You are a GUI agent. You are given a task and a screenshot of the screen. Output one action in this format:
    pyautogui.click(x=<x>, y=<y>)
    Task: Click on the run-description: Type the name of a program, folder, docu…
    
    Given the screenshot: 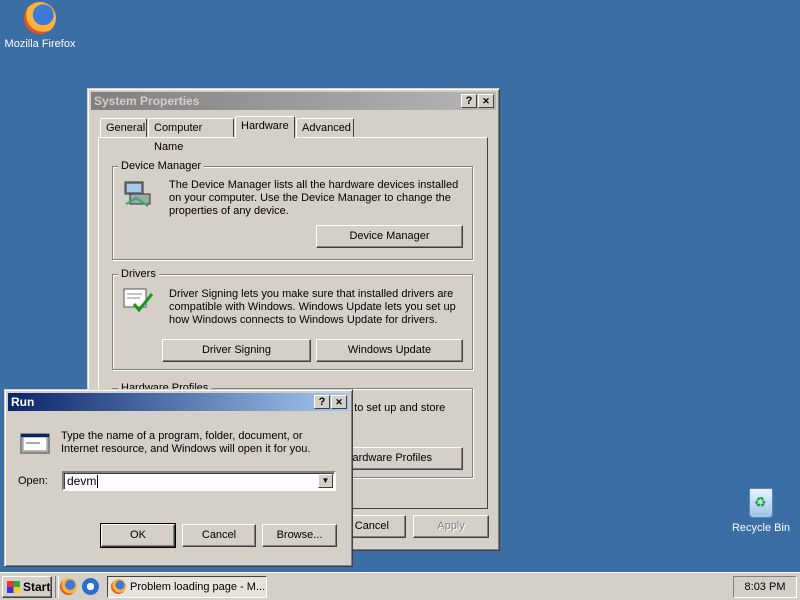 What is the action you would take?
    pyautogui.click(x=186, y=442)
    